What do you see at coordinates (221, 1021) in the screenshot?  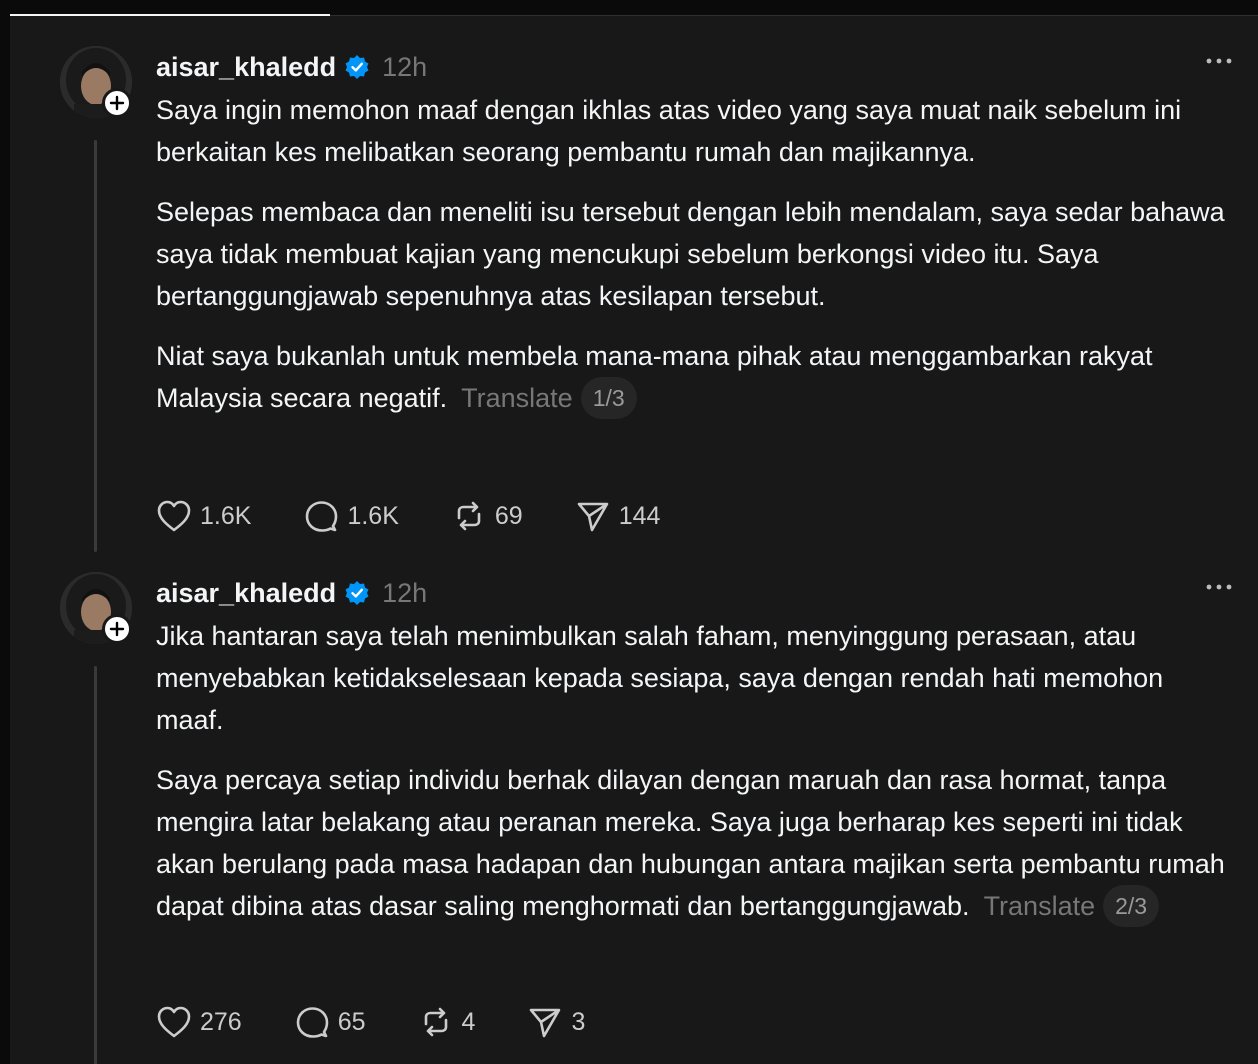 I see `like-count: 276` at bounding box center [221, 1021].